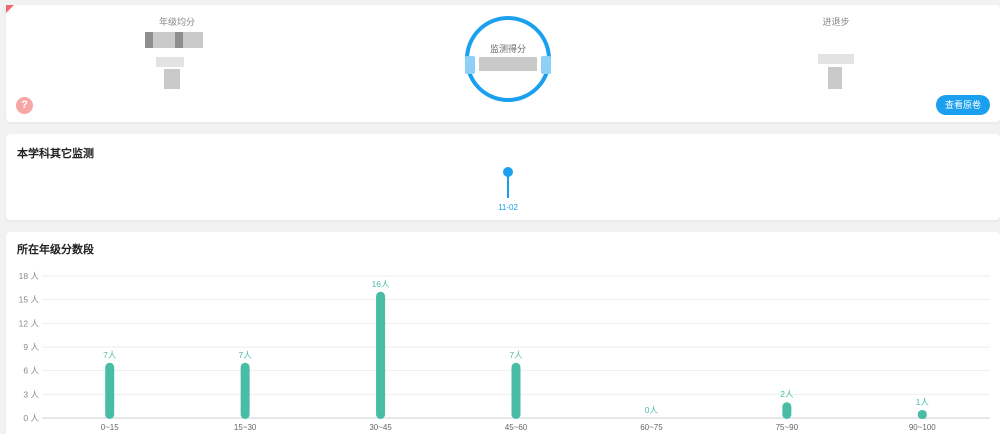 This screenshot has width=1000, height=434. I want to click on x-tick-label: 15~30, so click(245, 427).